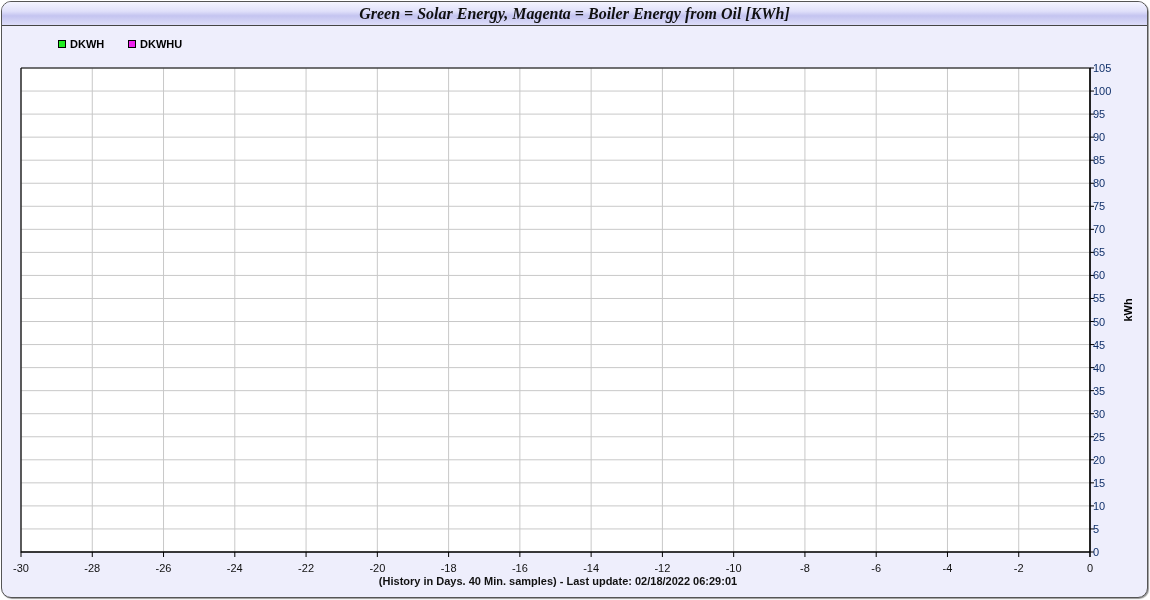 This screenshot has width=1150, height=600. Describe the element at coordinates (1096, 552) in the screenshot. I see `y-tick-label: 0` at that location.